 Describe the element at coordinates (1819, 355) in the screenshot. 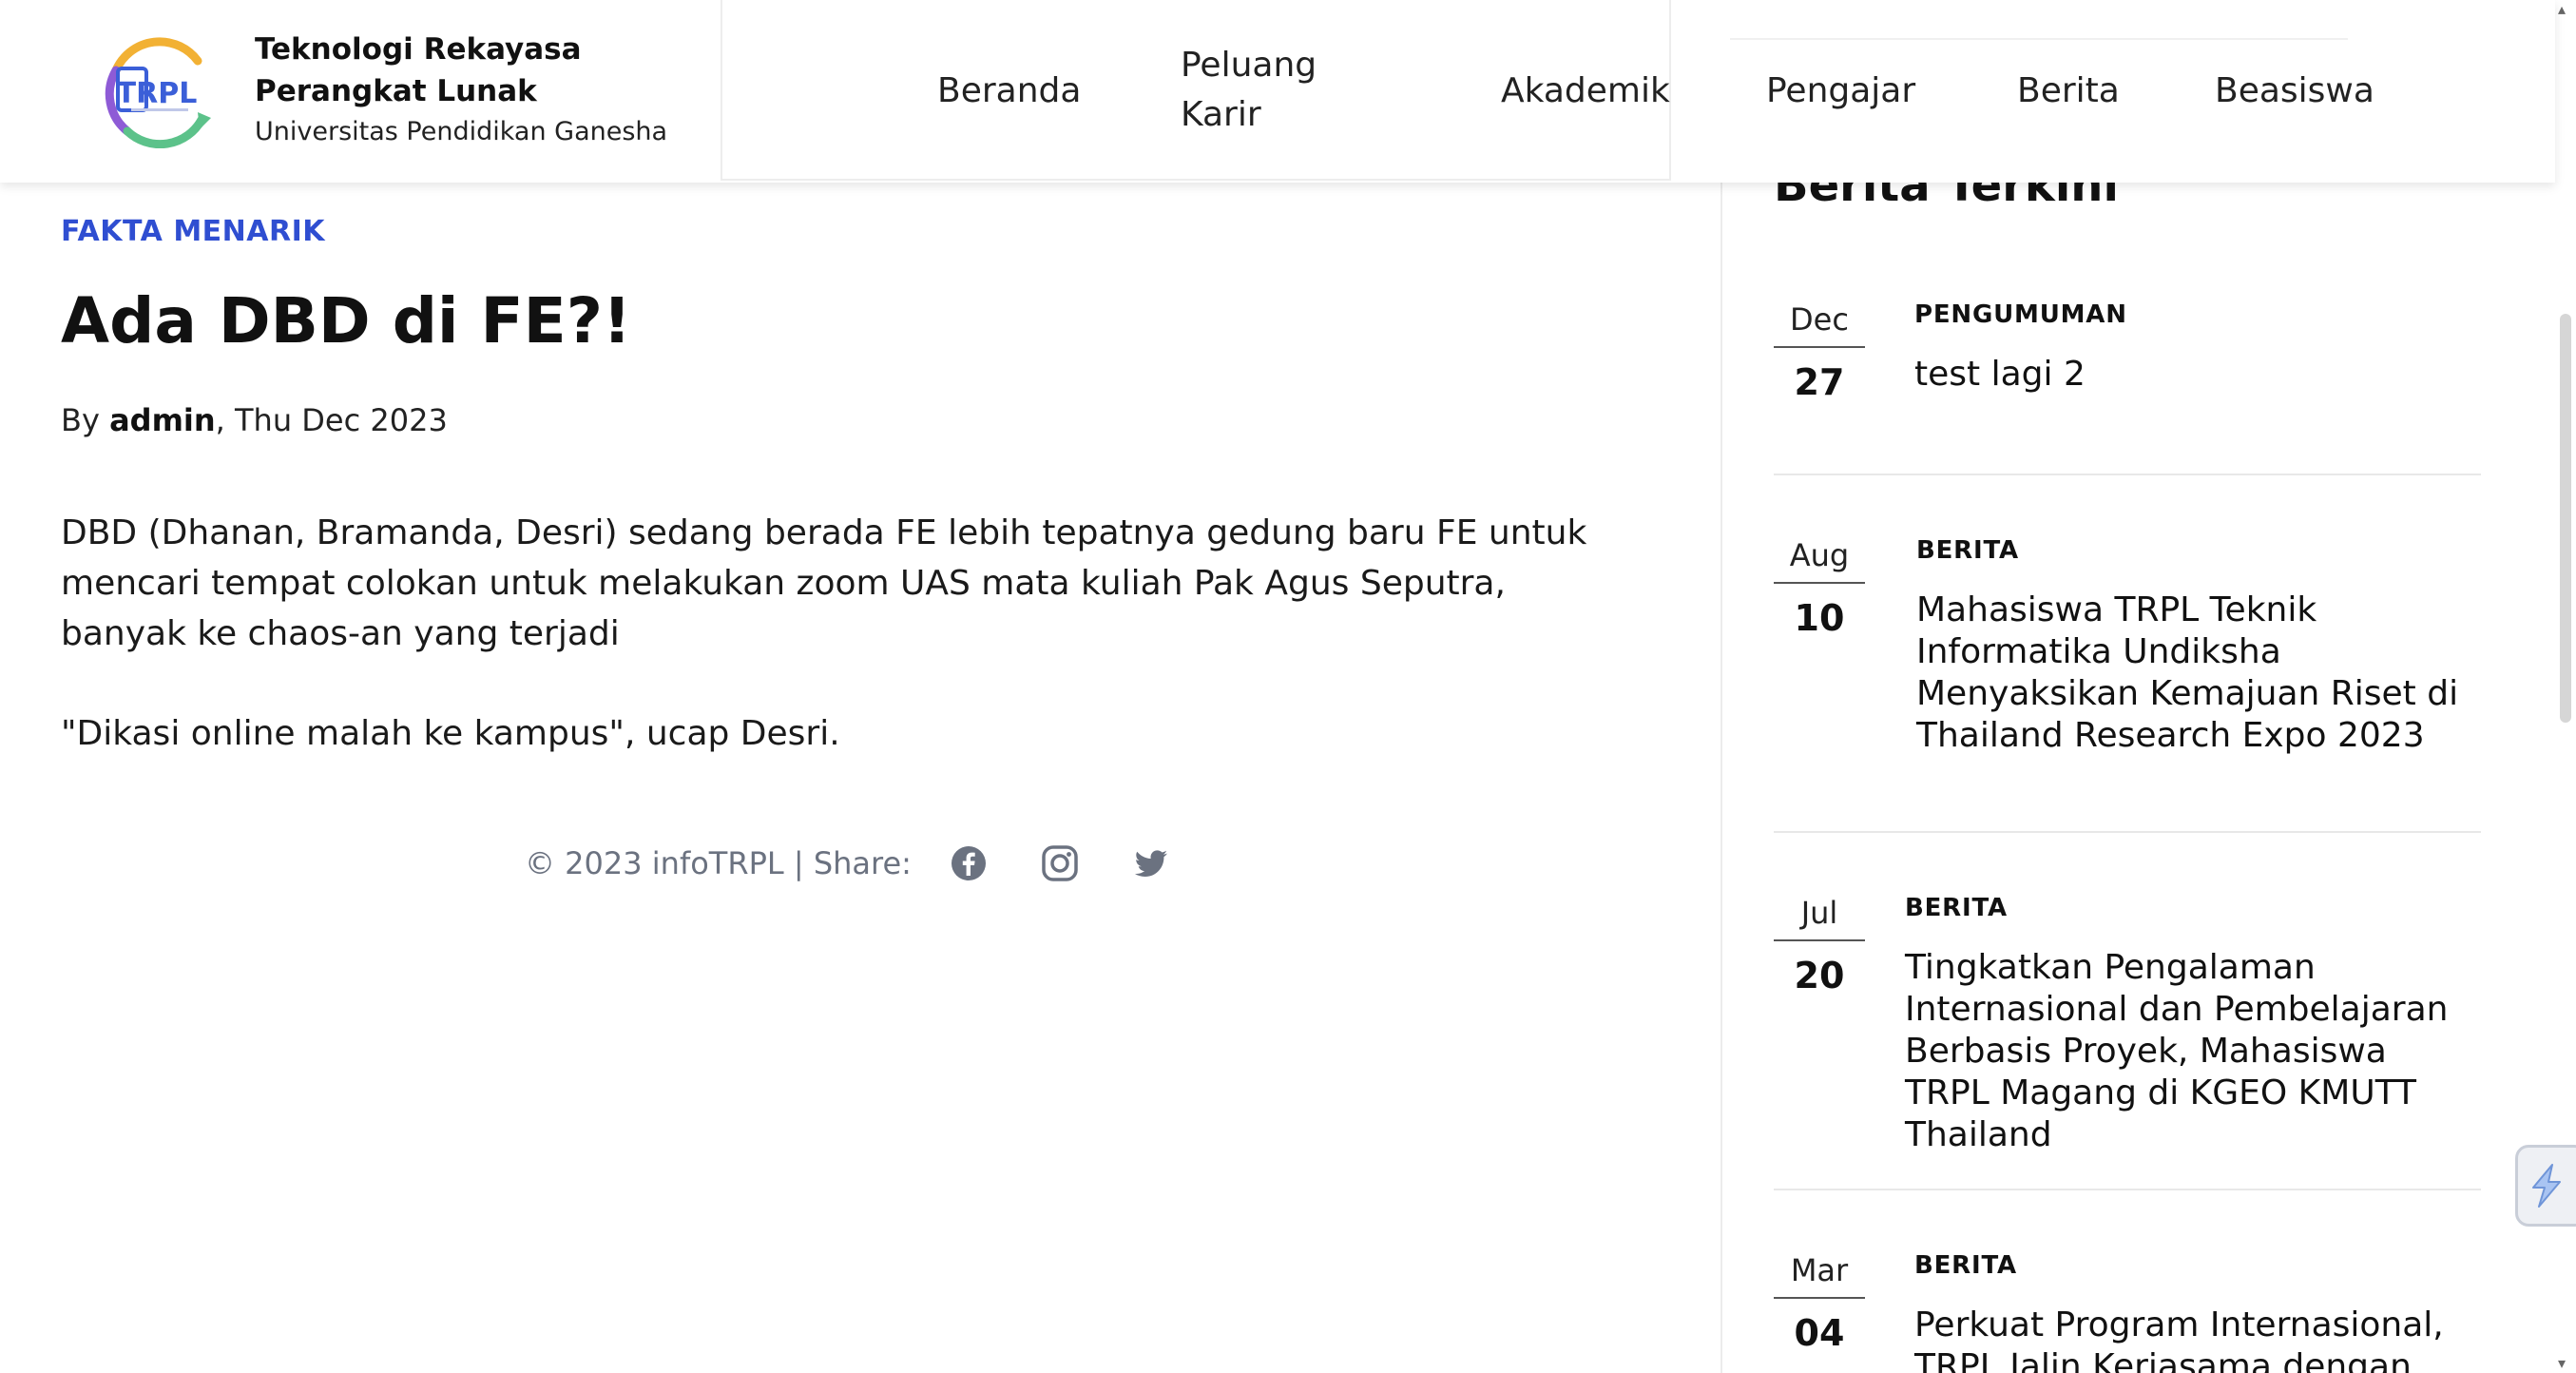

I see `news-date: Dec 27` at that location.